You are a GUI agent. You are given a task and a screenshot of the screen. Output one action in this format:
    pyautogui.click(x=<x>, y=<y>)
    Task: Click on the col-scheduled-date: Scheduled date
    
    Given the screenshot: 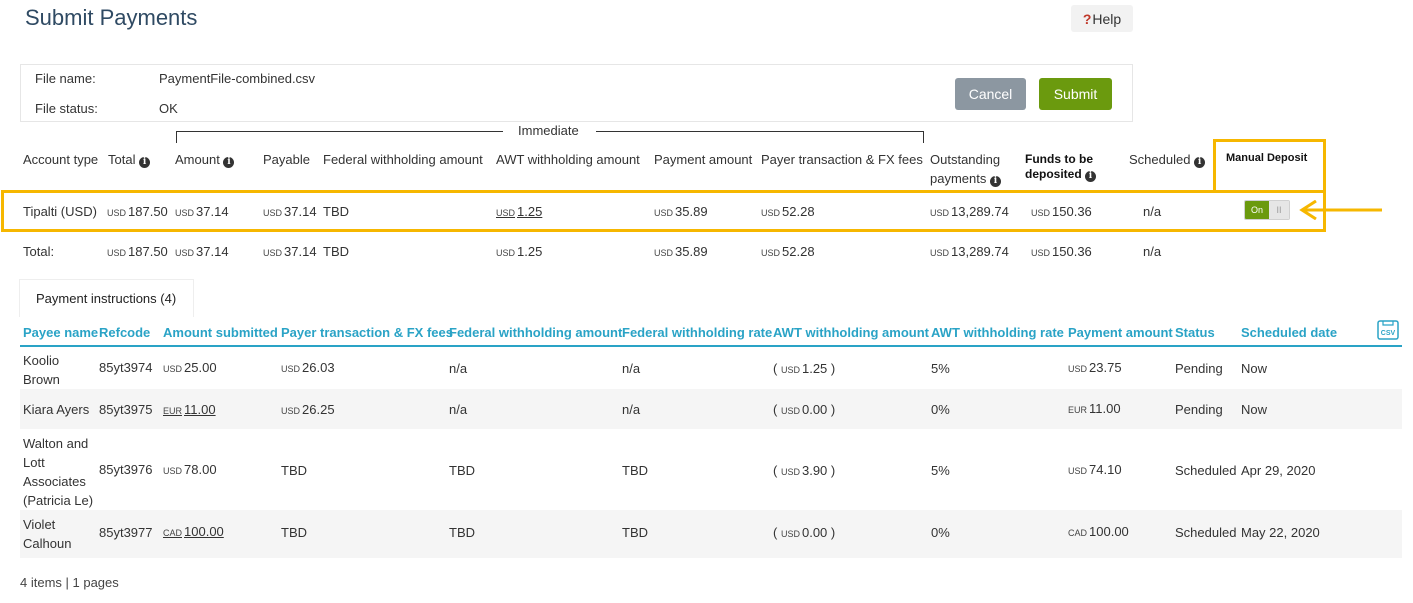 What is the action you would take?
    pyautogui.click(x=1289, y=332)
    